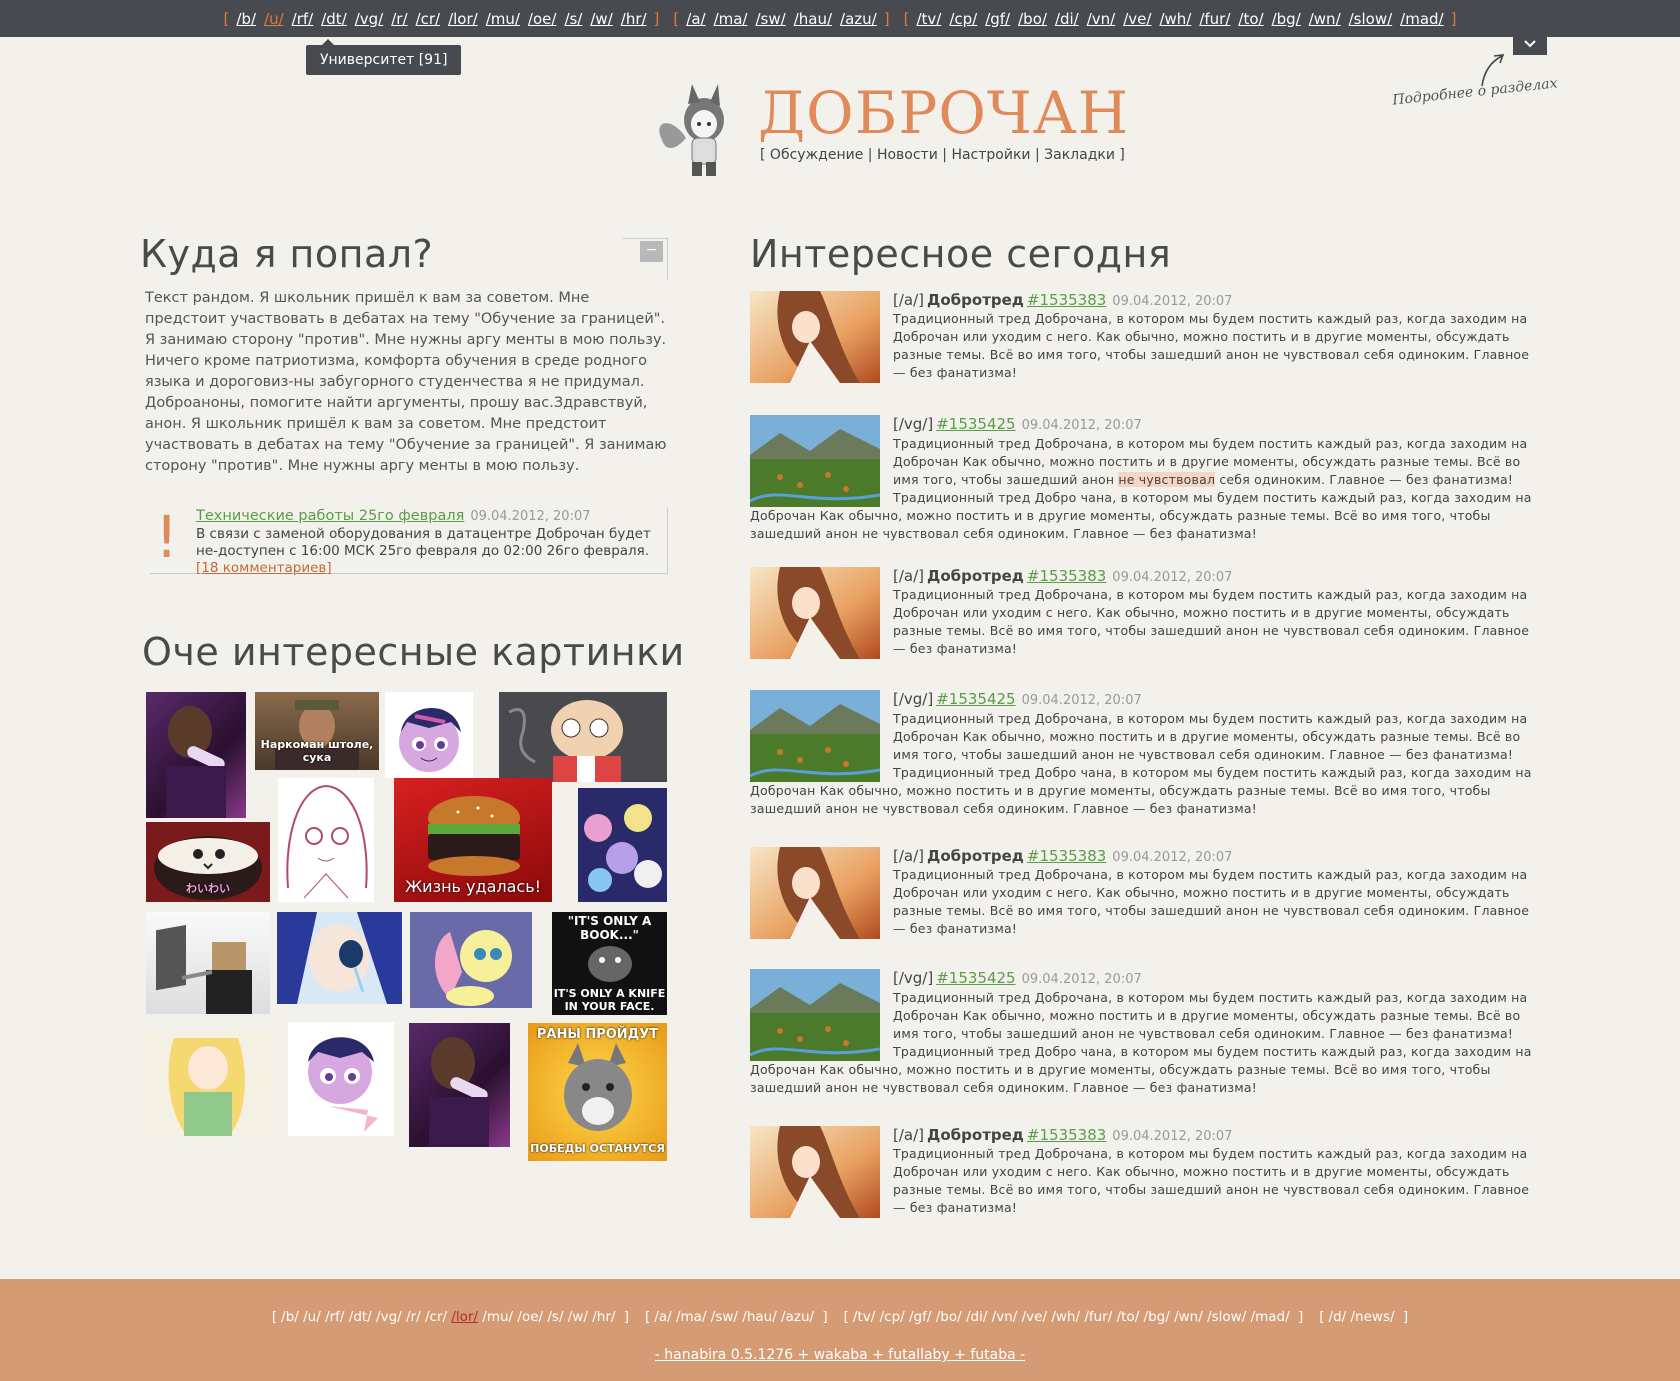 Image resolution: width=1680 pixels, height=1381 pixels. What do you see at coordinates (246, 19) in the screenshot?
I see `board-link-b: /b/` at bounding box center [246, 19].